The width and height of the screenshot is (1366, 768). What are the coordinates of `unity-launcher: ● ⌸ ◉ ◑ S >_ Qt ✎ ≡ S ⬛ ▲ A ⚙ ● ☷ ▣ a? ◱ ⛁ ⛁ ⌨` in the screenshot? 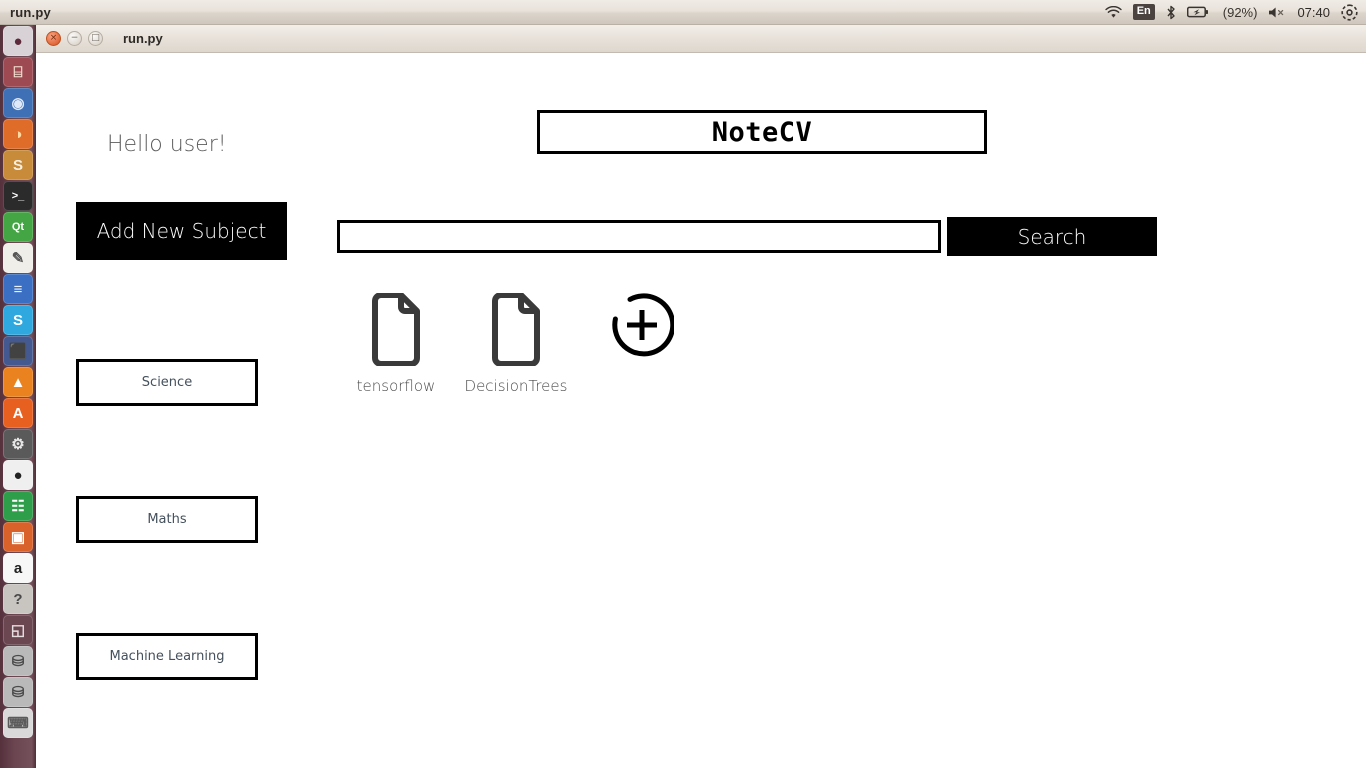 It's located at (18, 396).